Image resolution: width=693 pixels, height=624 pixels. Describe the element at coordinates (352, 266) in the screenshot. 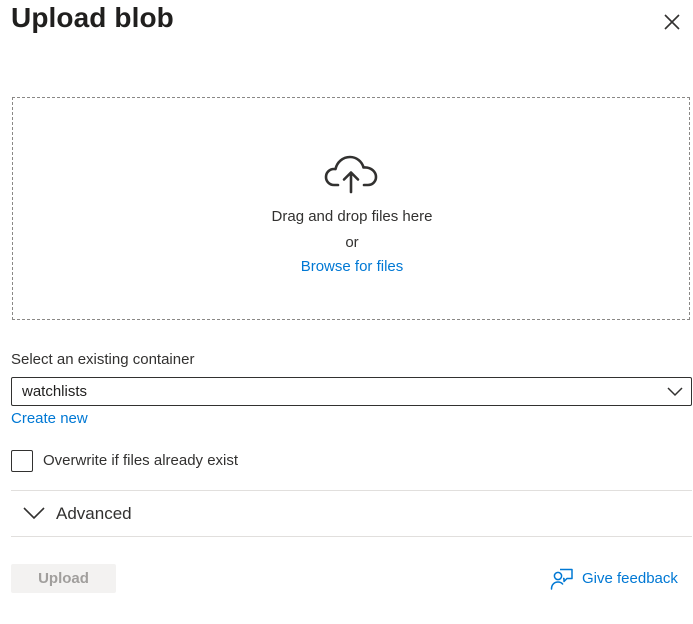

I see `browse-files-link: Browse for files` at that location.